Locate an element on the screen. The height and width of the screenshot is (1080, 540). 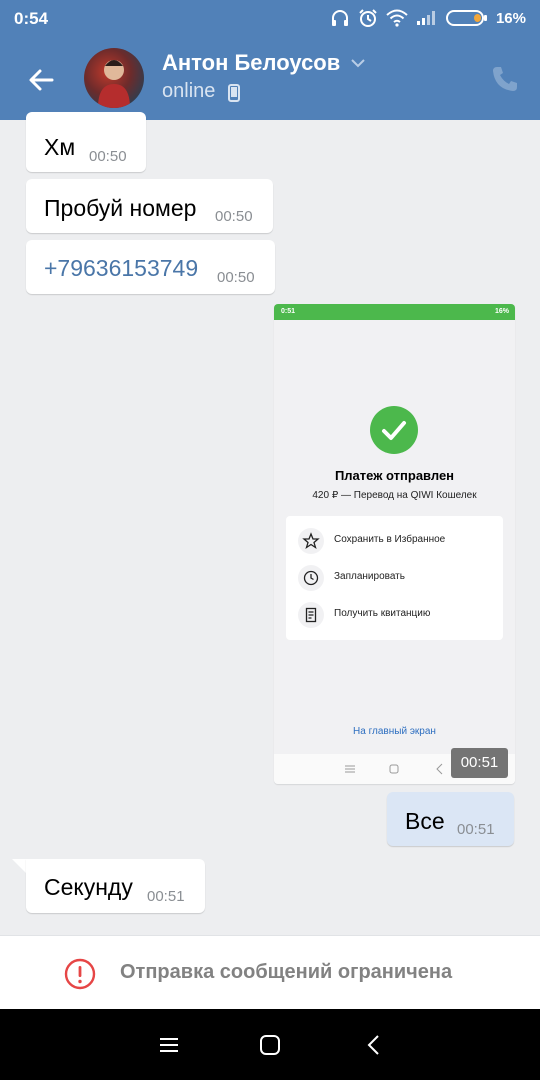
action-schedule: Запланировать is located at coordinates (398, 578).